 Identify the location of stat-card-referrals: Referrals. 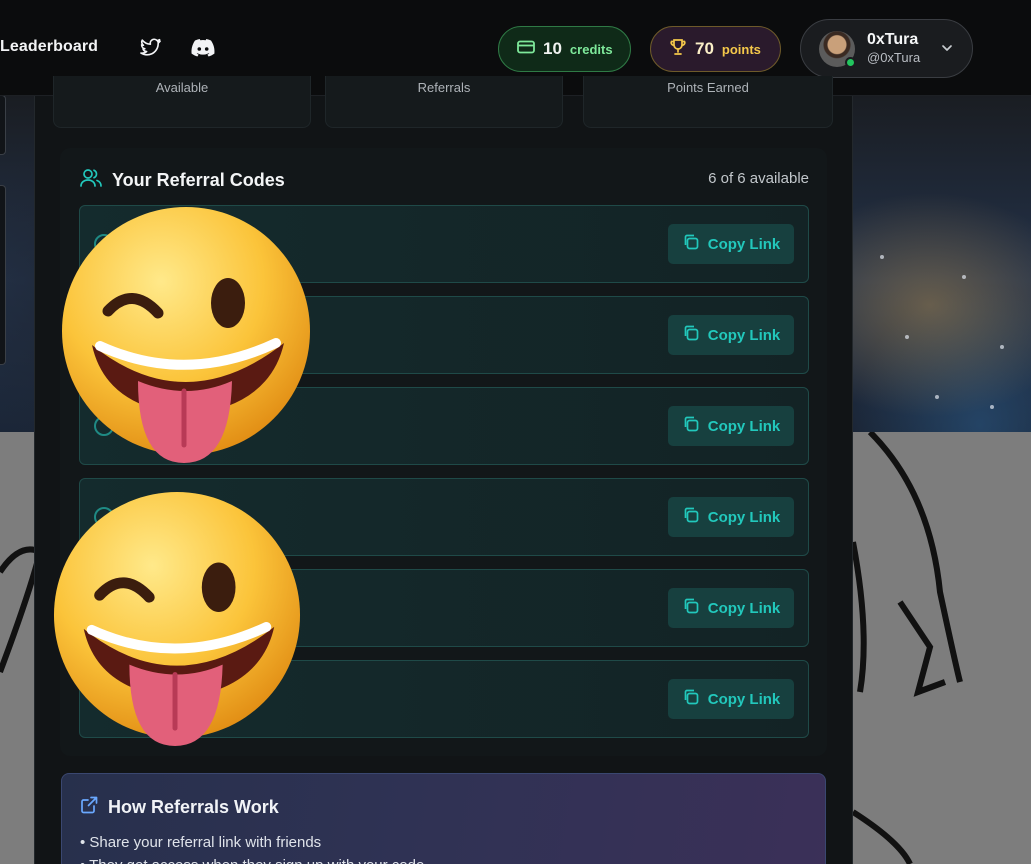
(444, 102).